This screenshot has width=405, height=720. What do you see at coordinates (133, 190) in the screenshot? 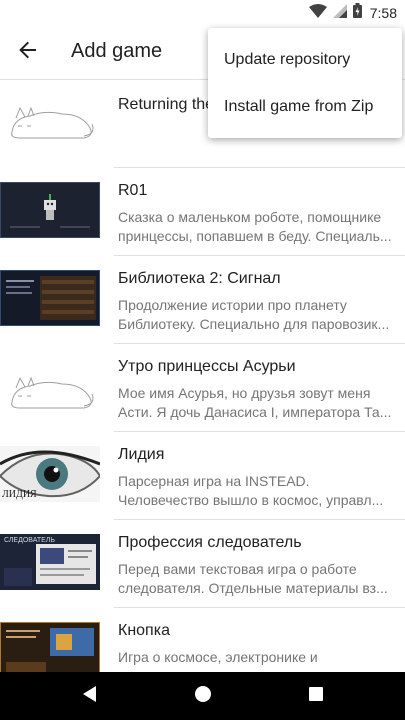
I see `game-title: R01` at bounding box center [133, 190].